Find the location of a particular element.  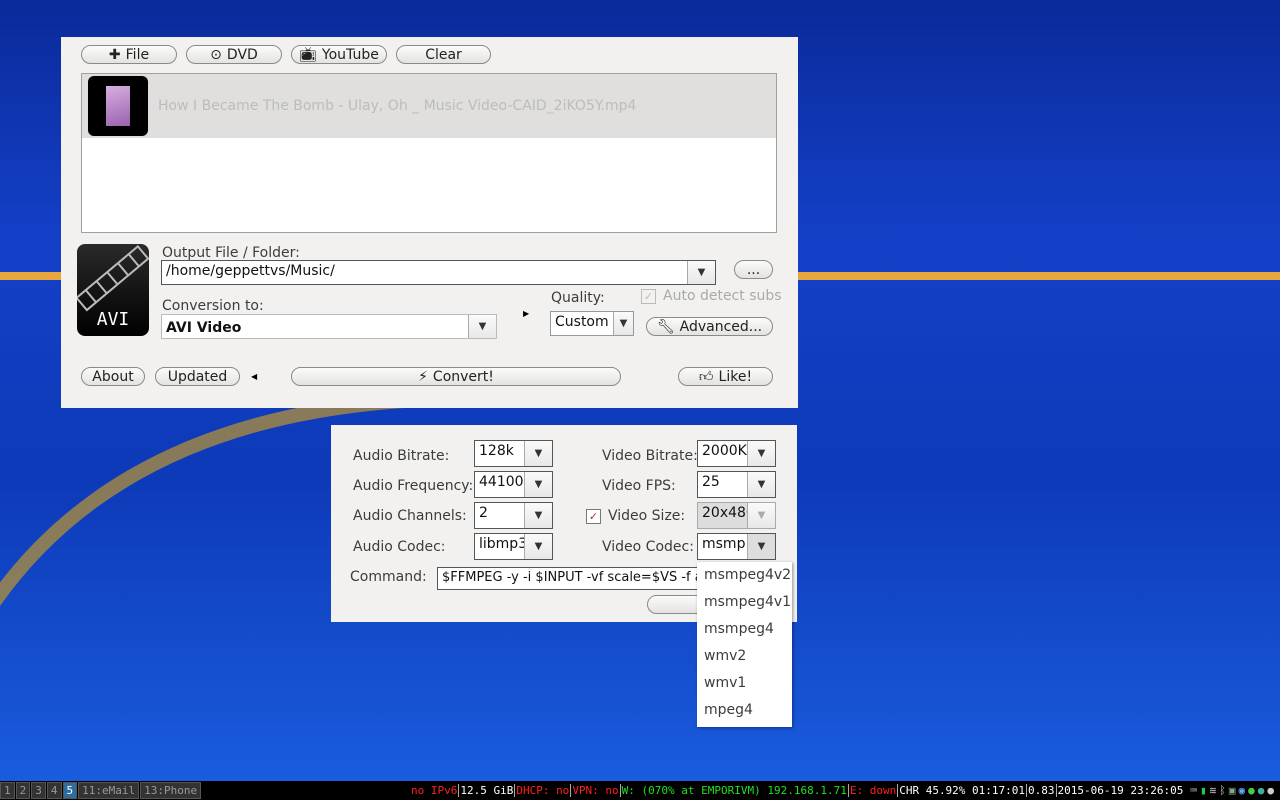

dropdown-option: wmv1 is located at coordinates (744, 683).